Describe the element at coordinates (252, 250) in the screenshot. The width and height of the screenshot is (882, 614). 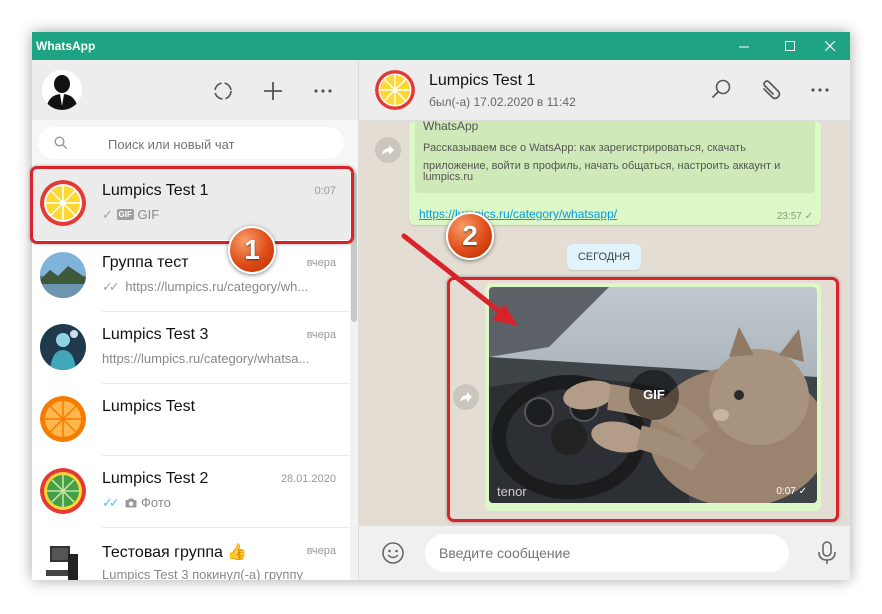
I see `step-badge-1: 1` at that location.